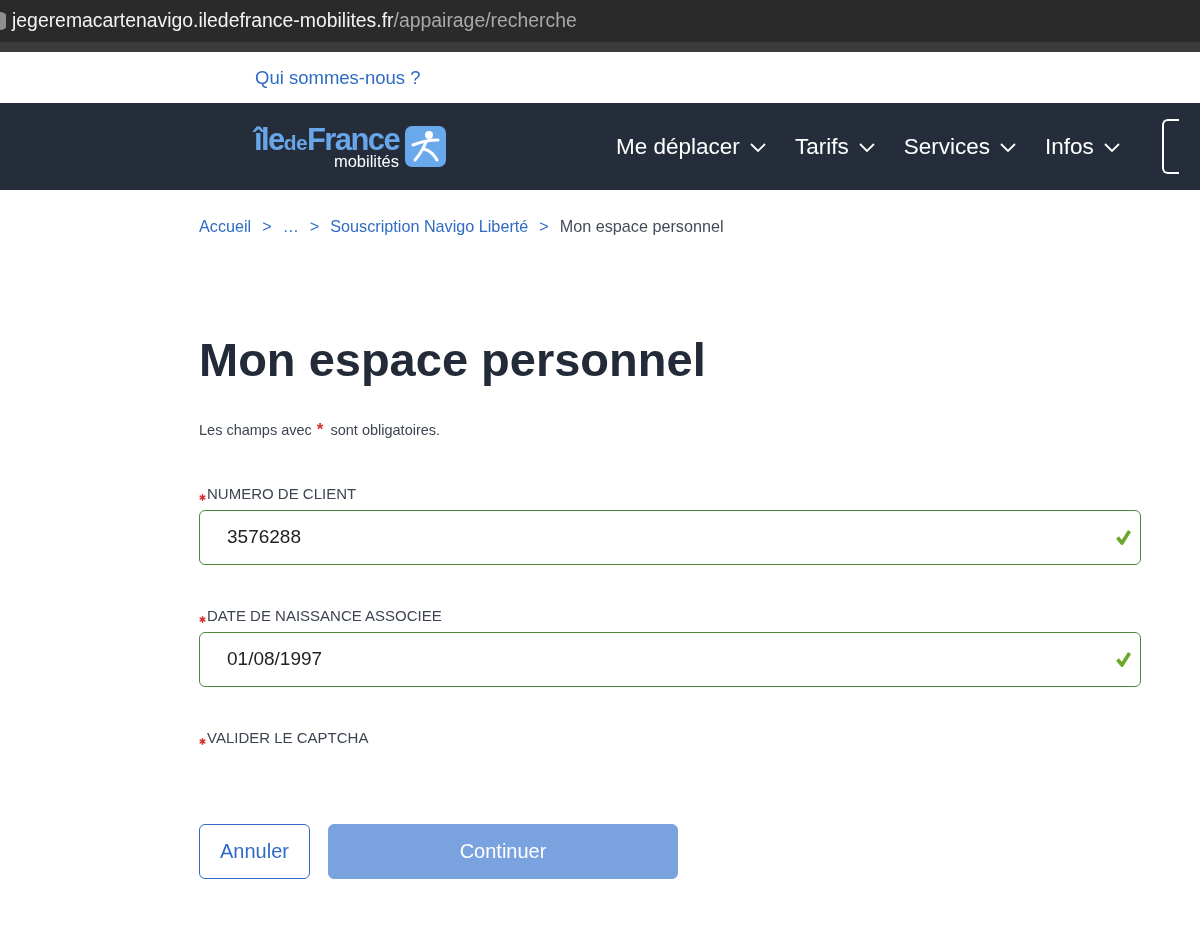 This screenshot has width=1200, height=951. What do you see at coordinates (288, 737) in the screenshot?
I see `field-label: VALIDER LE CAPTCHA` at bounding box center [288, 737].